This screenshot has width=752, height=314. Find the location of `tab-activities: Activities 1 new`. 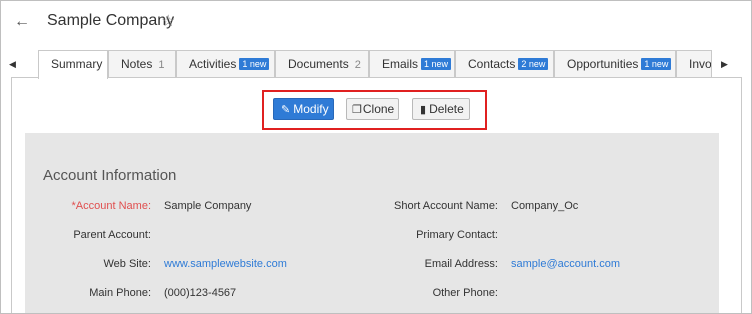

tab-activities: Activities 1 new is located at coordinates (225, 63).